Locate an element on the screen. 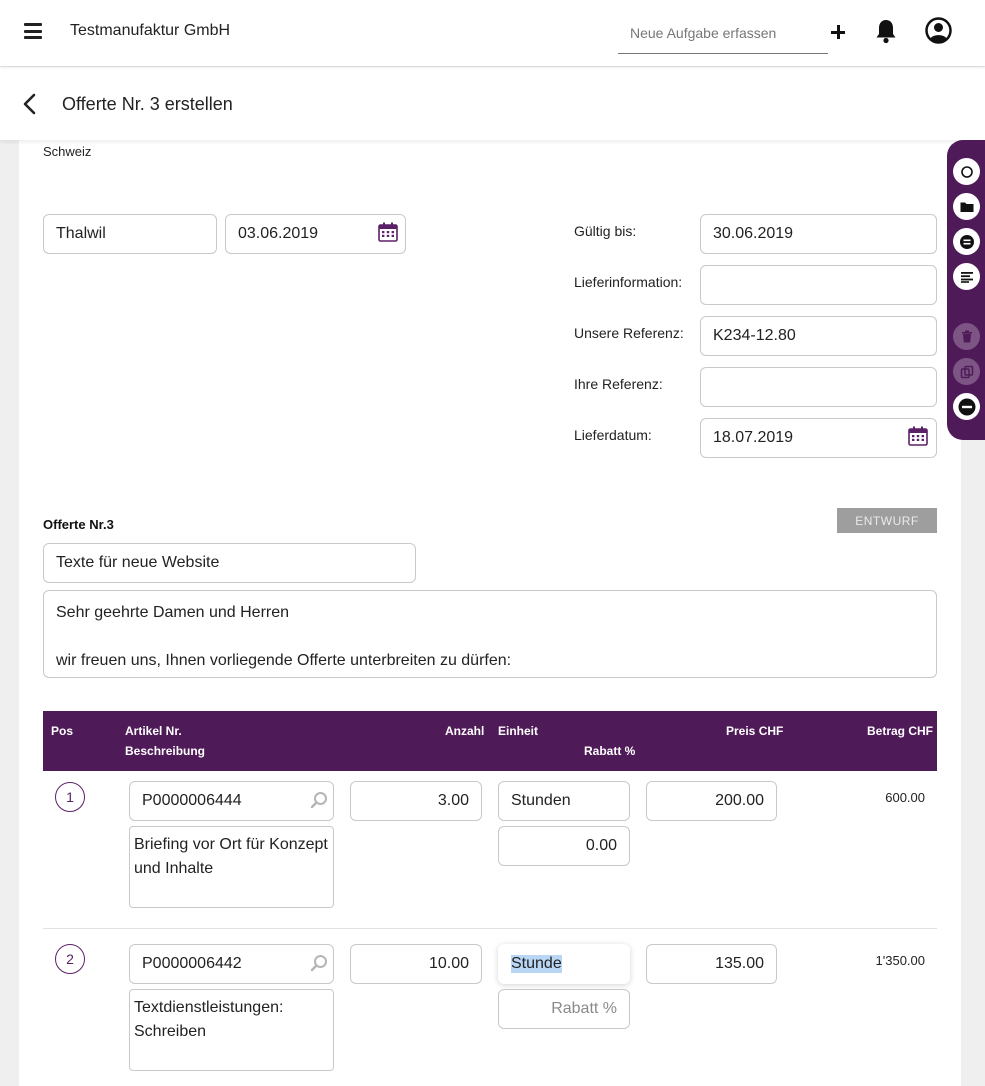  price-field: 135.00 is located at coordinates (711, 964).